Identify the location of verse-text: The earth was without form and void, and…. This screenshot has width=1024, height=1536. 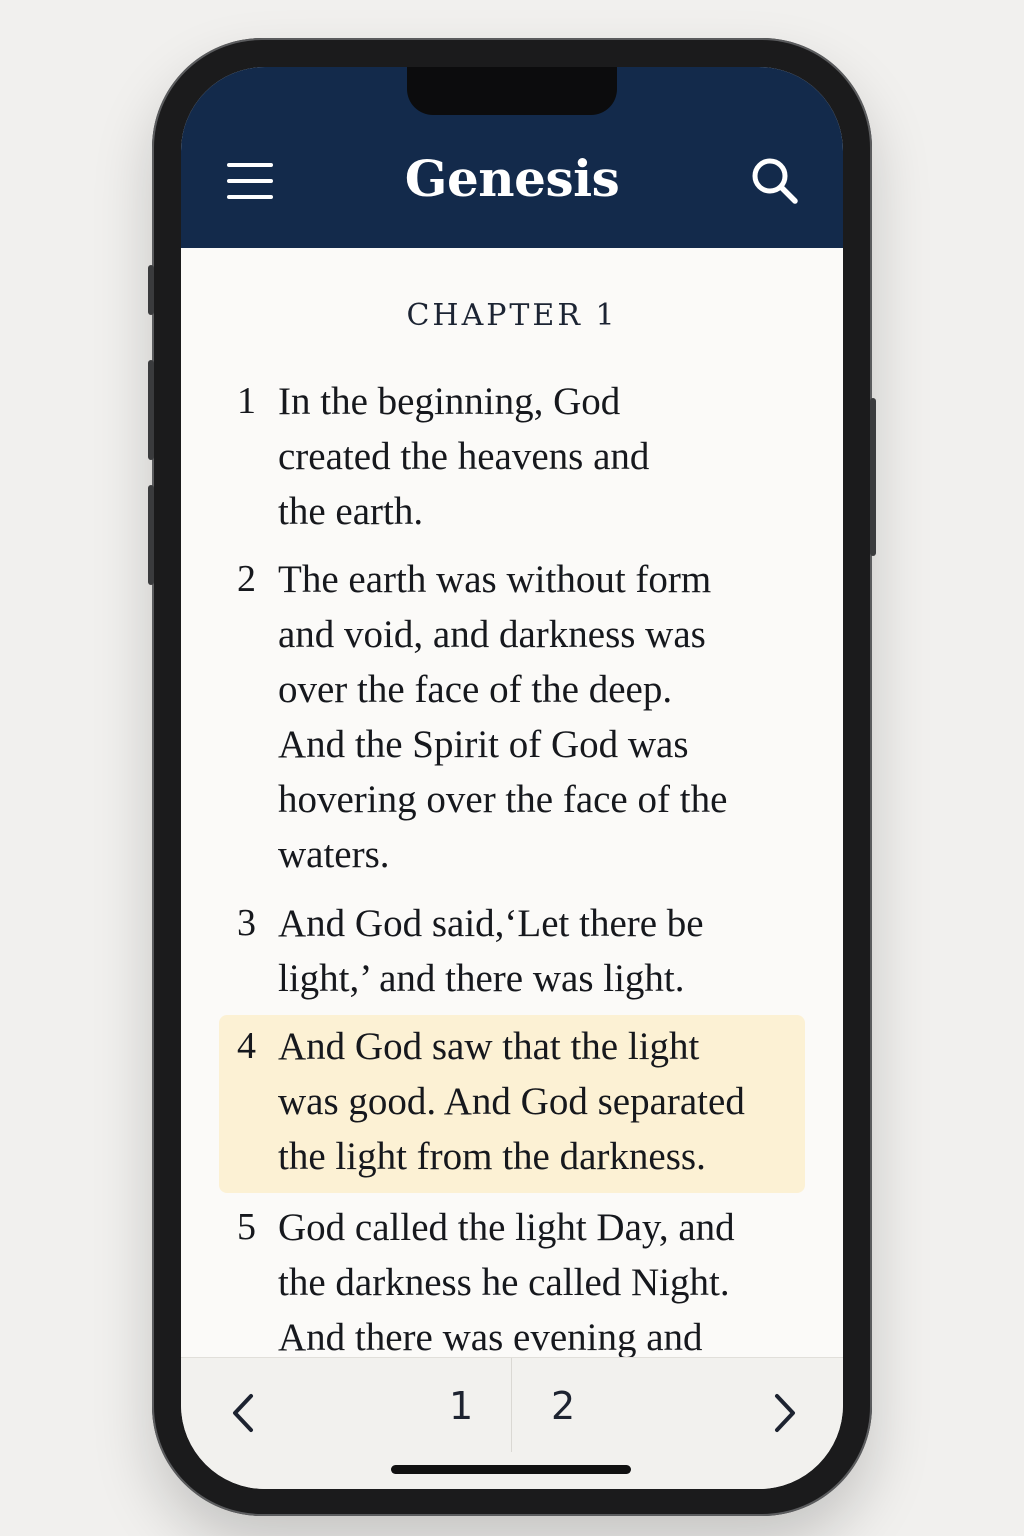
(503, 717).